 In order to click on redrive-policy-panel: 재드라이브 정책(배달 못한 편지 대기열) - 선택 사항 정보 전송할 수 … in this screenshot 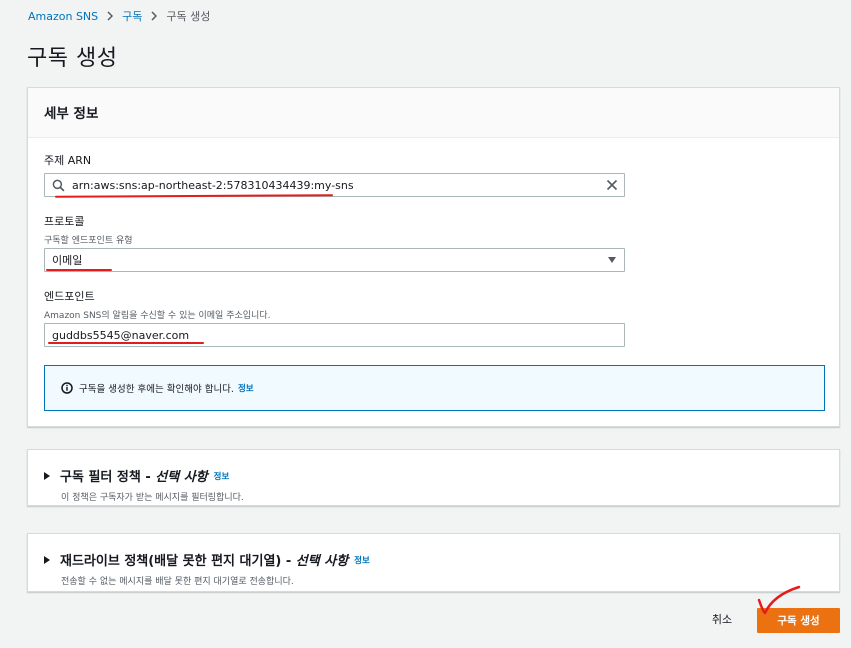, I will do `click(433, 562)`.